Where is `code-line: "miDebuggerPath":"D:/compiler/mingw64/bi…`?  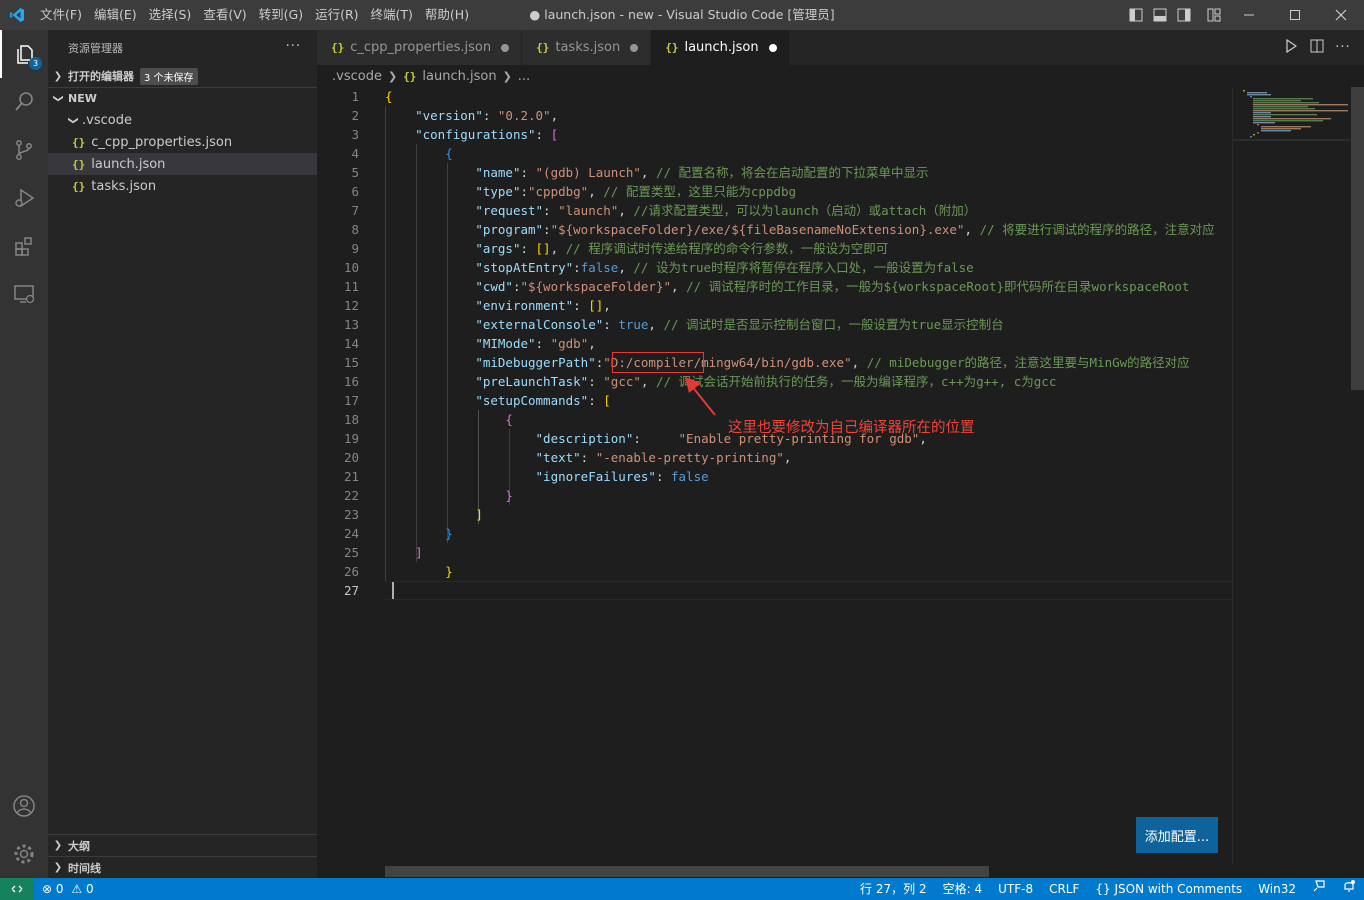
code-line: "miDebuggerPath":"D:/compiler/mingw64/bi… is located at coordinates (787, 362).